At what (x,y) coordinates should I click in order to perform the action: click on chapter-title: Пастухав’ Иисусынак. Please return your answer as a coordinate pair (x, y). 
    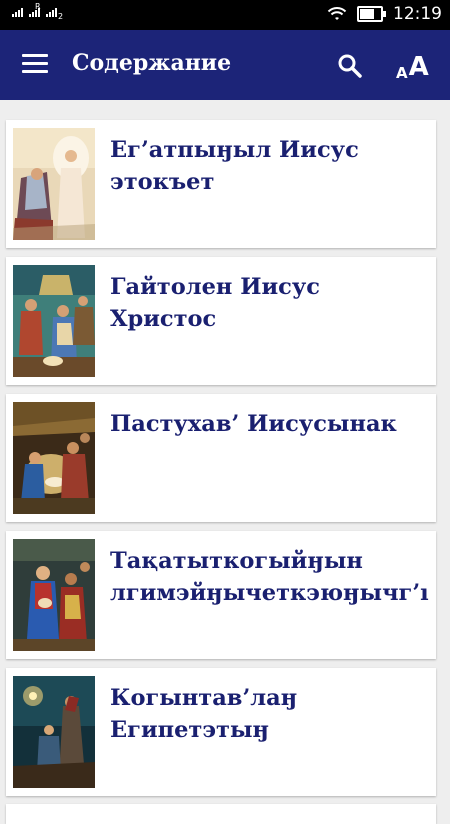
    Looking at the image, I should click on (270, 424).